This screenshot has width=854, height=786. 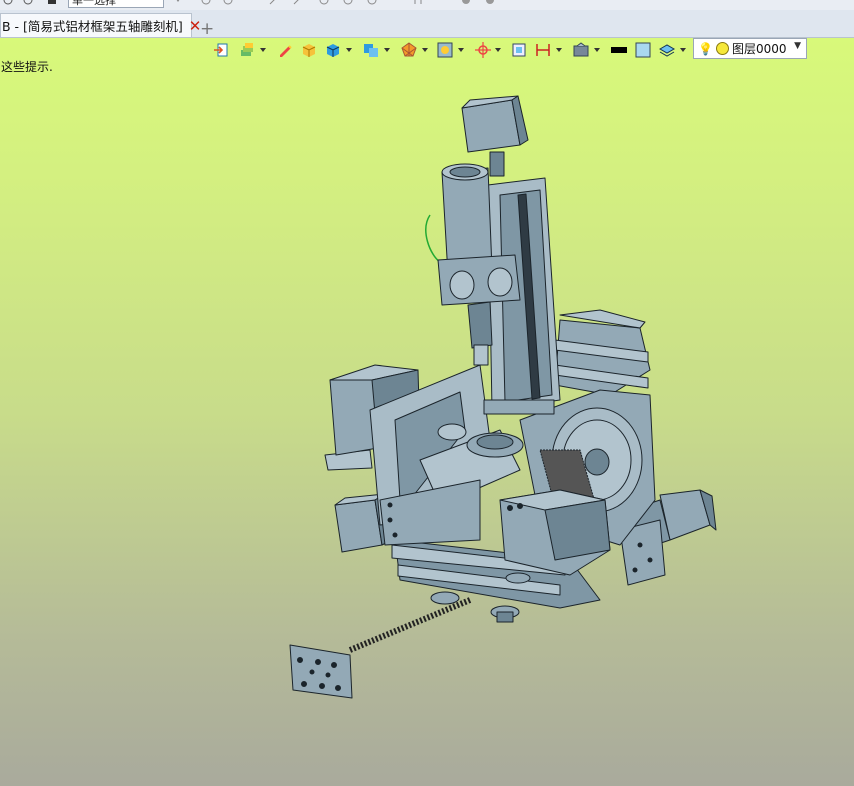 What do you see at coordinates (410, 625) in the screenshot?
I see `lead-screw` at bounding box center [410, 625].